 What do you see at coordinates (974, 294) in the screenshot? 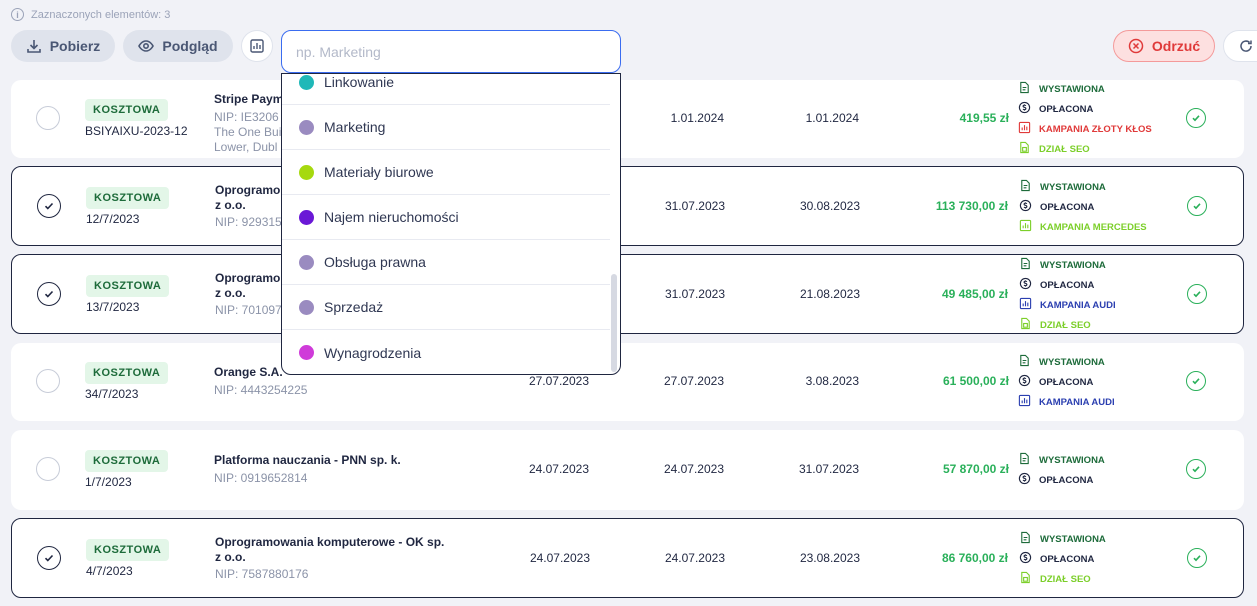
I see `amount: 49 485,00 zł` at bounding box center [974, 294].